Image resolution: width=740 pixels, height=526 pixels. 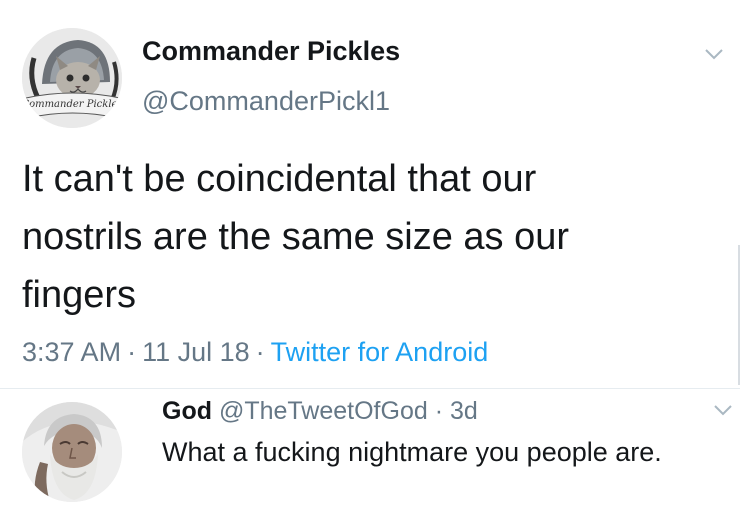 I want to click on reply-text: What a fucking nightmare you people are., so click(x=412, y=452).